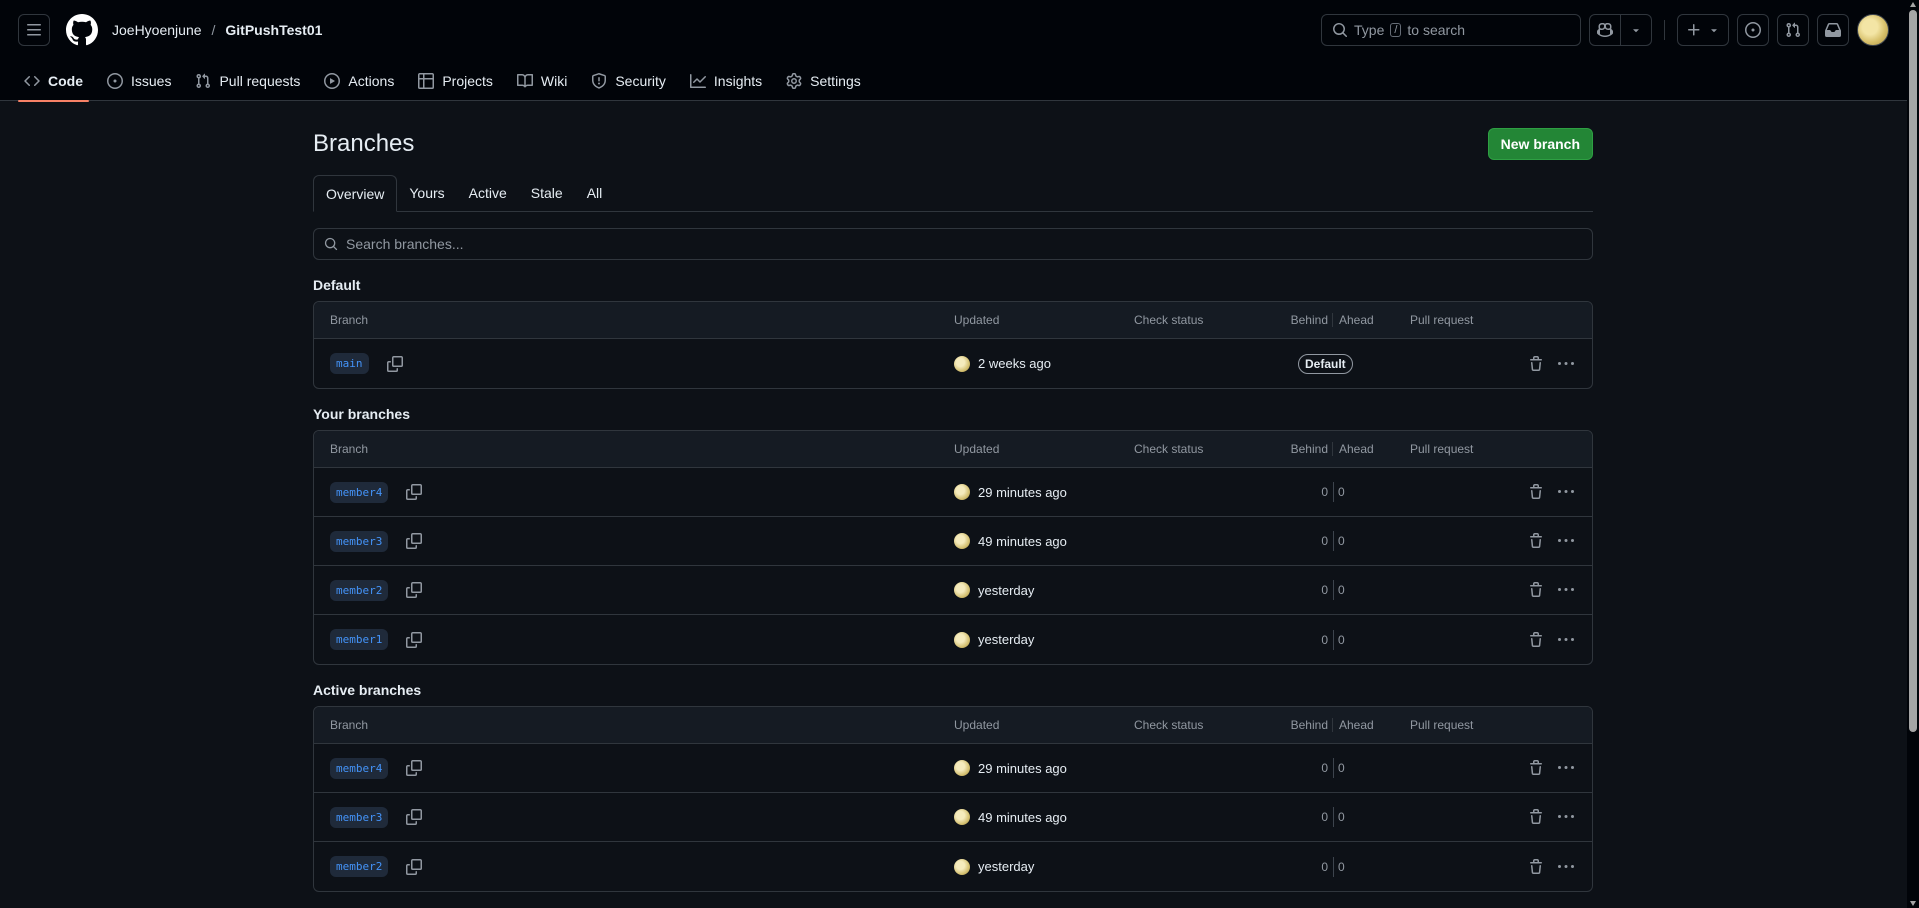  What do you see at coordinates (1022, 541) in the screenshot?
I see `updated-time: 49 minutes ago` at bounding box center [1022, 541].